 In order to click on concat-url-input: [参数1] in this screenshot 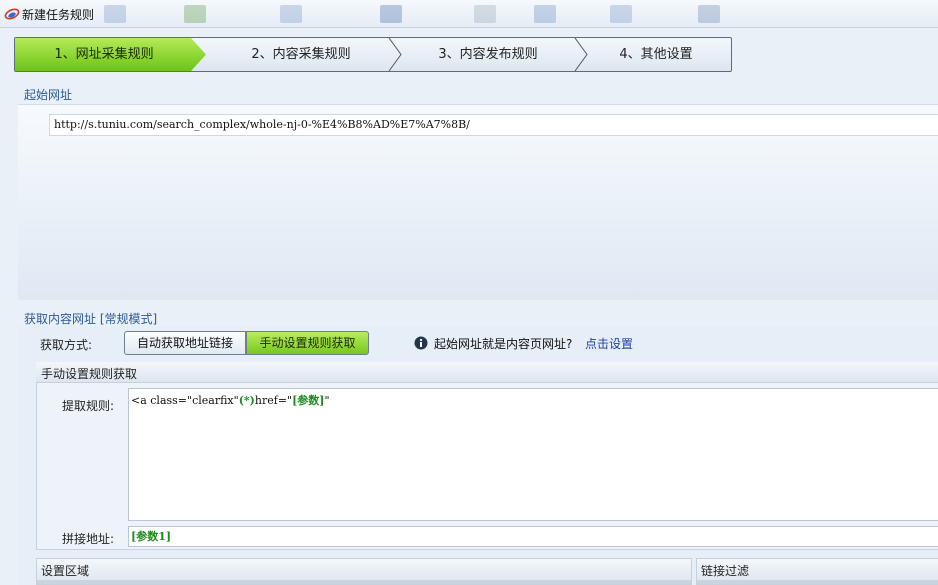, I will do `click(533, 536)`.